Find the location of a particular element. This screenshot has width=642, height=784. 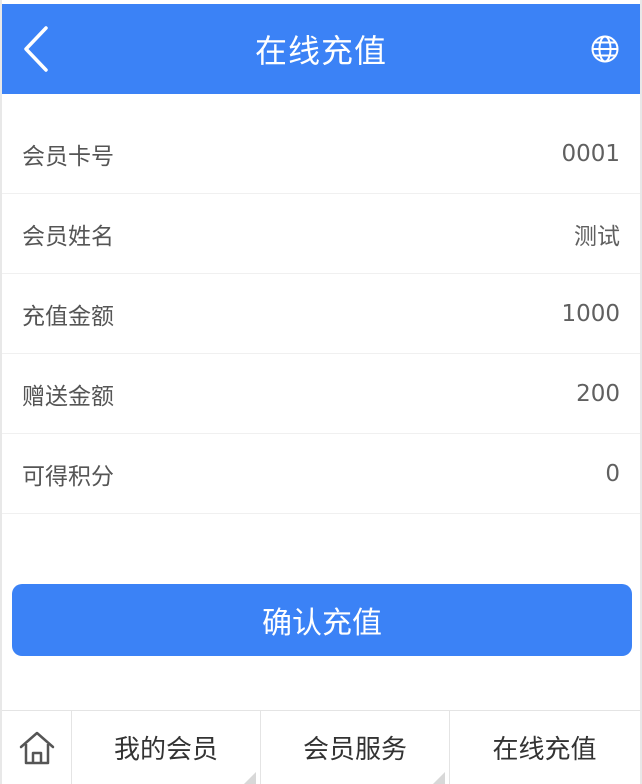

recharge-amount-row: 充值金额 1000 is located at coordinates (321, 314).